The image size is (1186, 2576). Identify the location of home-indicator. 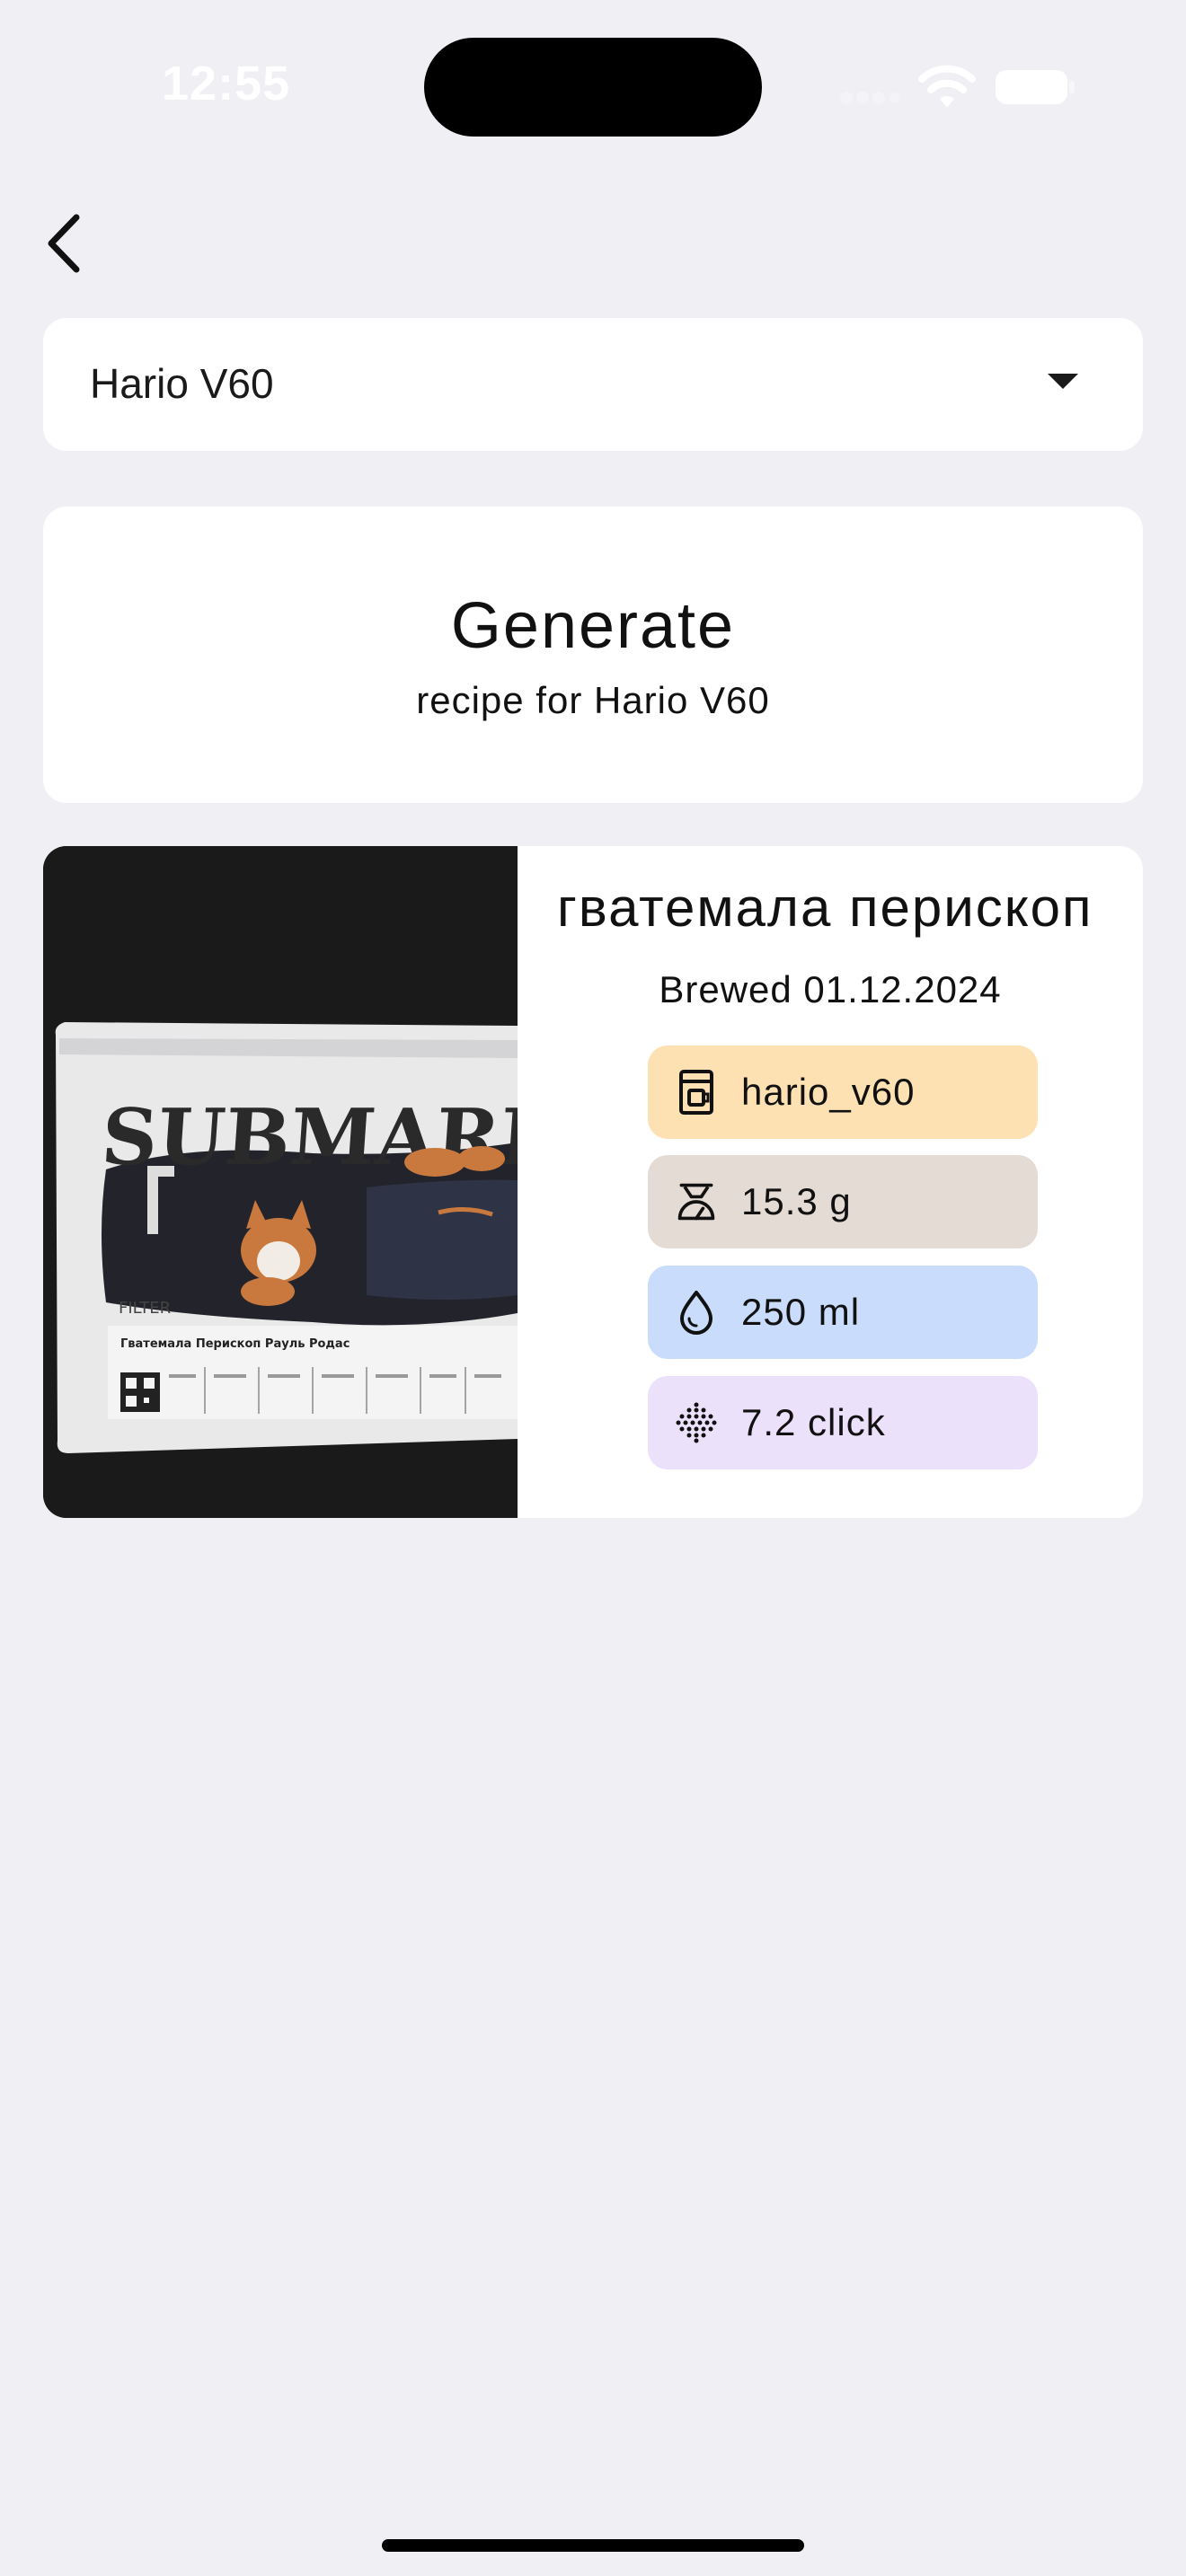
(593, 2545).